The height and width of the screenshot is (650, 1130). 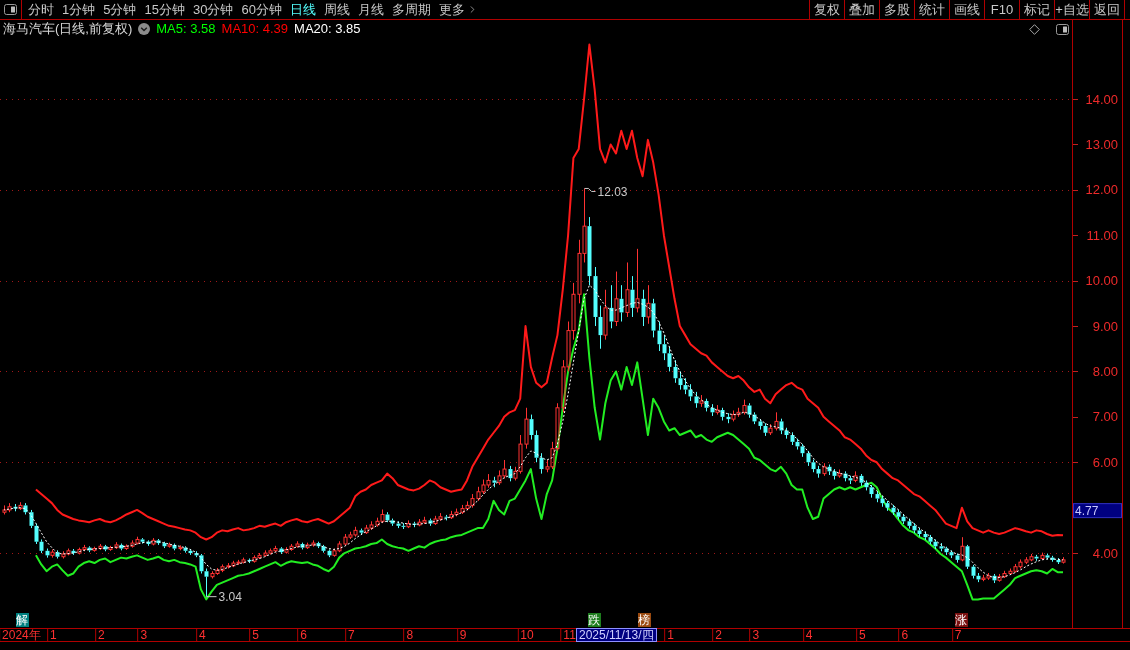 What do you see at coordinates (255, 29) in the screenshot?
I see `indicator-value: MA10: 4.39` at bounding box center [255, 29].